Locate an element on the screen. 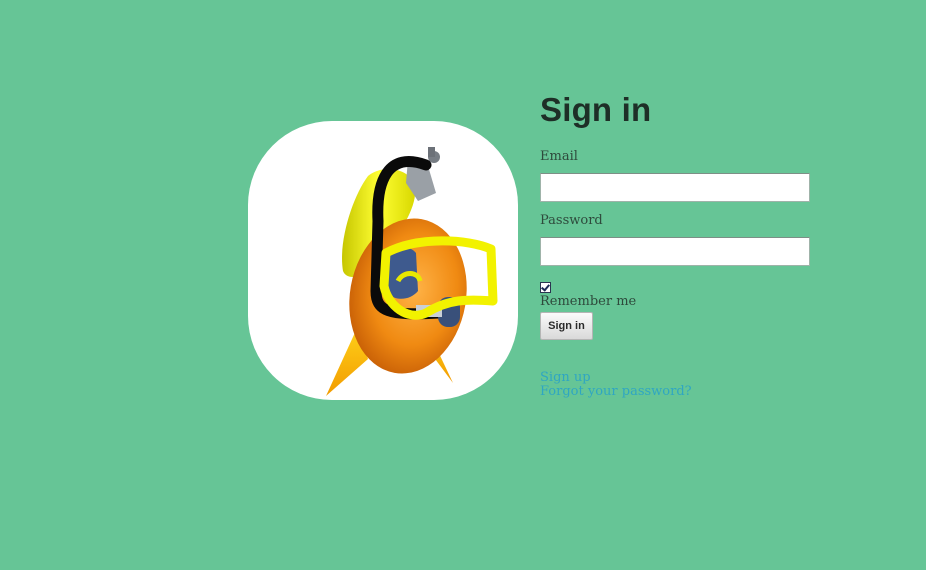 The height and width of the screenshot is (570, 926). sign-up-link: Sign up is located at coordinates (675, 378).